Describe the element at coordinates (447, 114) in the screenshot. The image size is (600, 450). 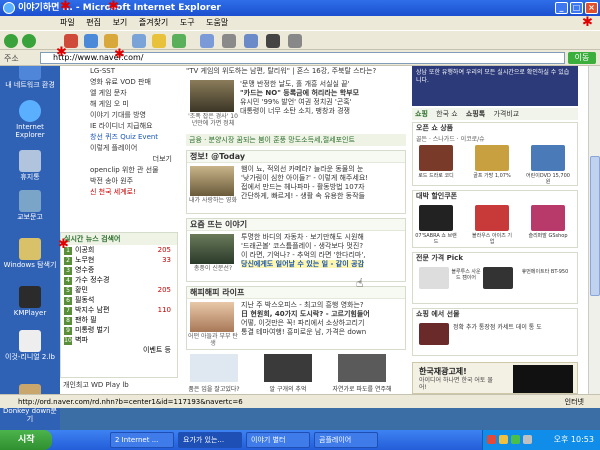
I see `tab-korea-show: 한국 쇼` at that location.